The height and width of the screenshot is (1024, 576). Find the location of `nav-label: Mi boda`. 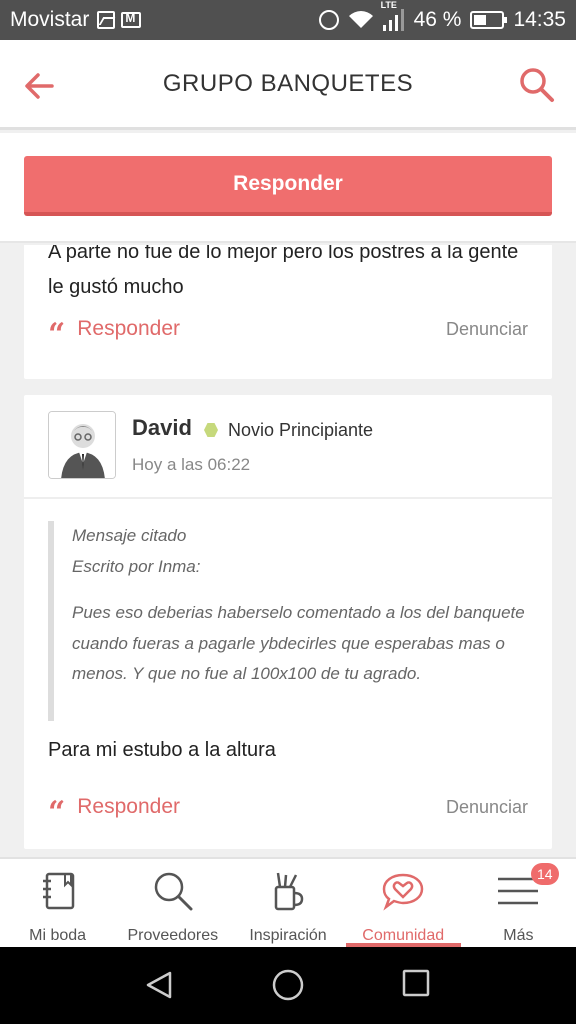

nav-label: Mi boda is located at coordinates (58, 935).